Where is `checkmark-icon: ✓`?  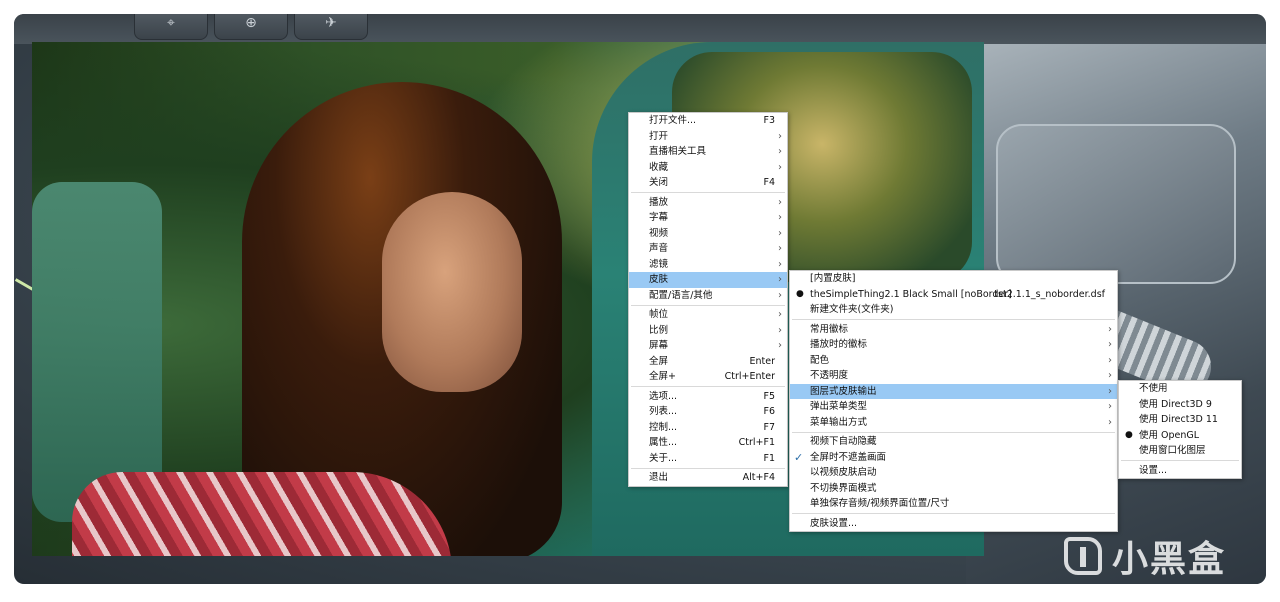
checkmark-icon: ✓ is located at coordinates (799, 457).